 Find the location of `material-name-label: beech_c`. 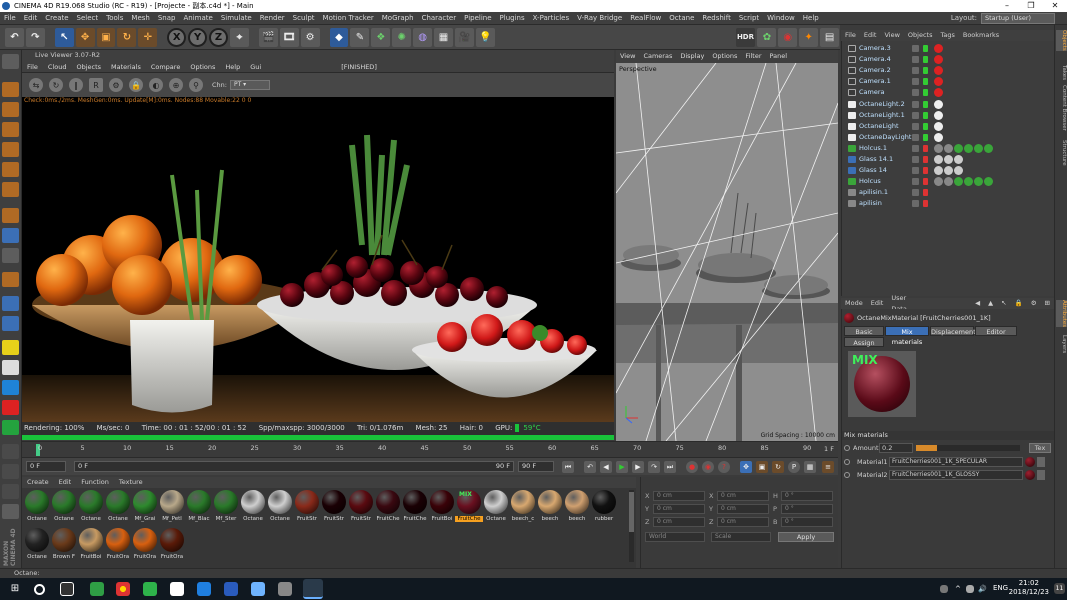

material-name-label: beech_c is located at coordinates (523, 519).